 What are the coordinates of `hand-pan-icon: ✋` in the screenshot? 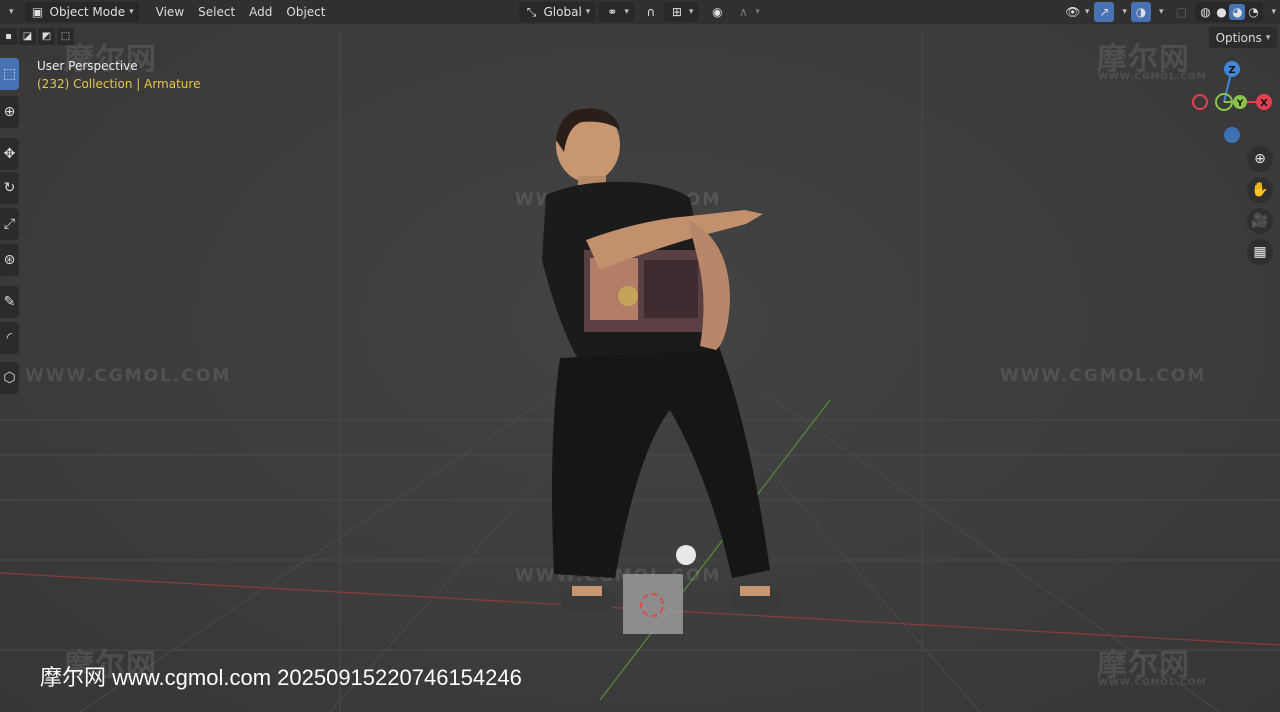 It's located at (1260, 190).